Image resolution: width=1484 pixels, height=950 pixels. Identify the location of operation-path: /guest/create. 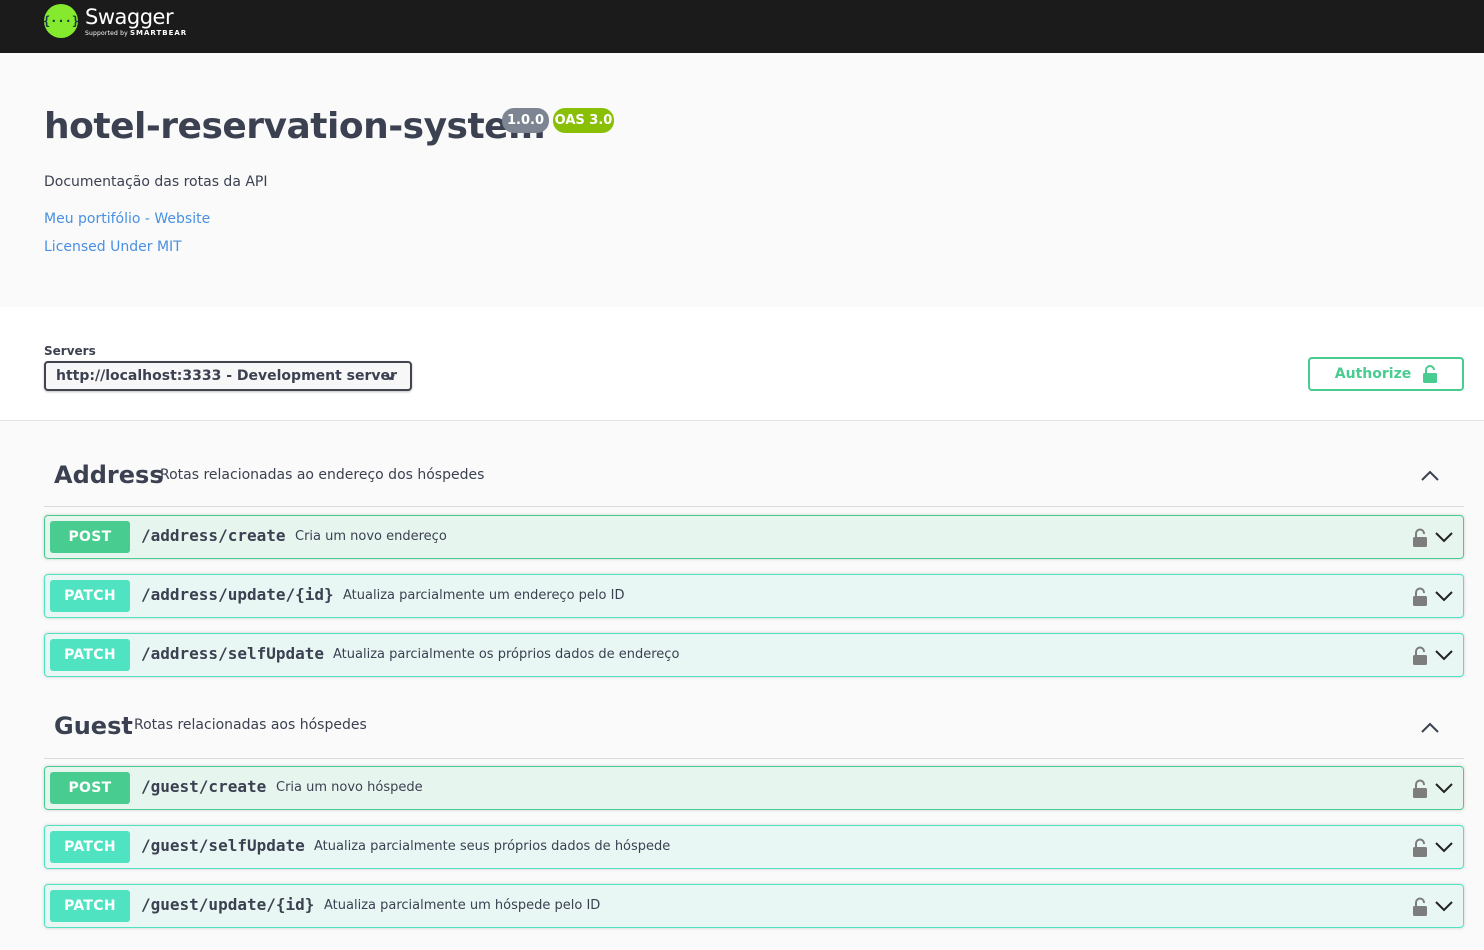
(204, 786).